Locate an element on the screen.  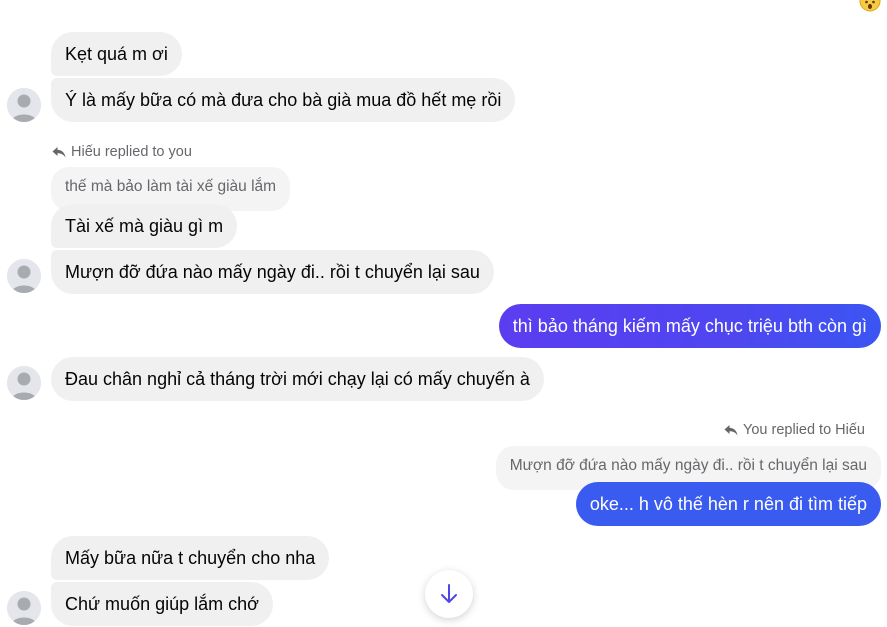
incoming-message: Mấy bữa nữa t chuyển cho nha is located at coordinates (190, 558).